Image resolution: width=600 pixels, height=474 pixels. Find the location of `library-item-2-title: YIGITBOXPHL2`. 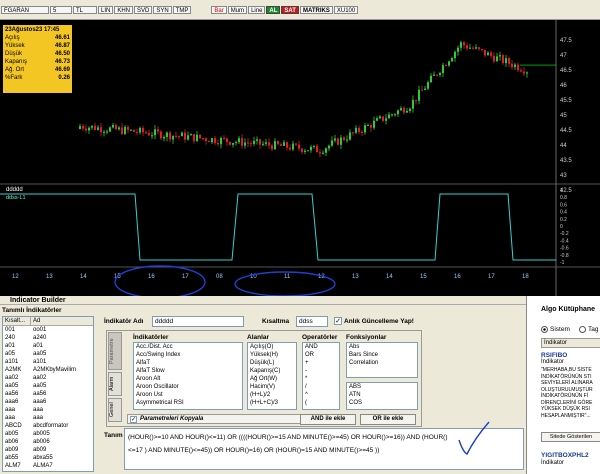

library-item-2-title: YIGITBOXPHL2 is located at coordinates (565, 455).